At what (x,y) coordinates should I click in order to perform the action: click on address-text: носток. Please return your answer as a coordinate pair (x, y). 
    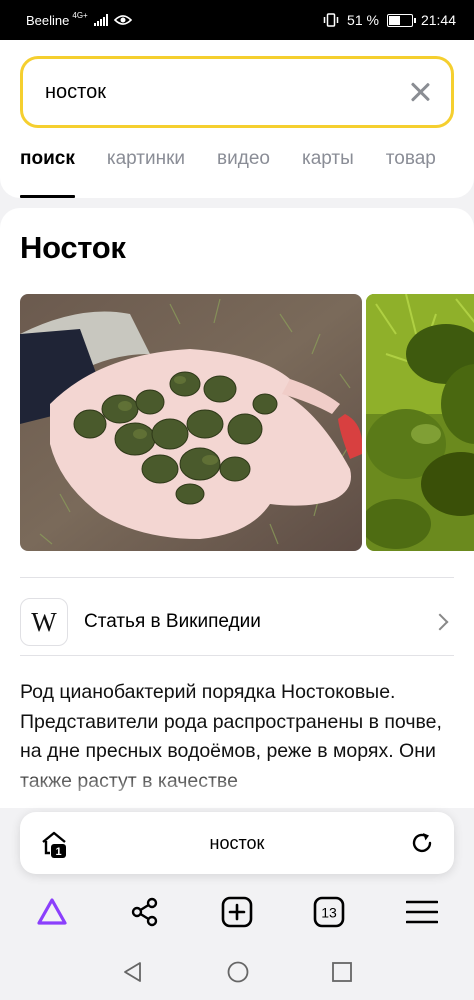
    Looking at the image, I should click on (237, 843).